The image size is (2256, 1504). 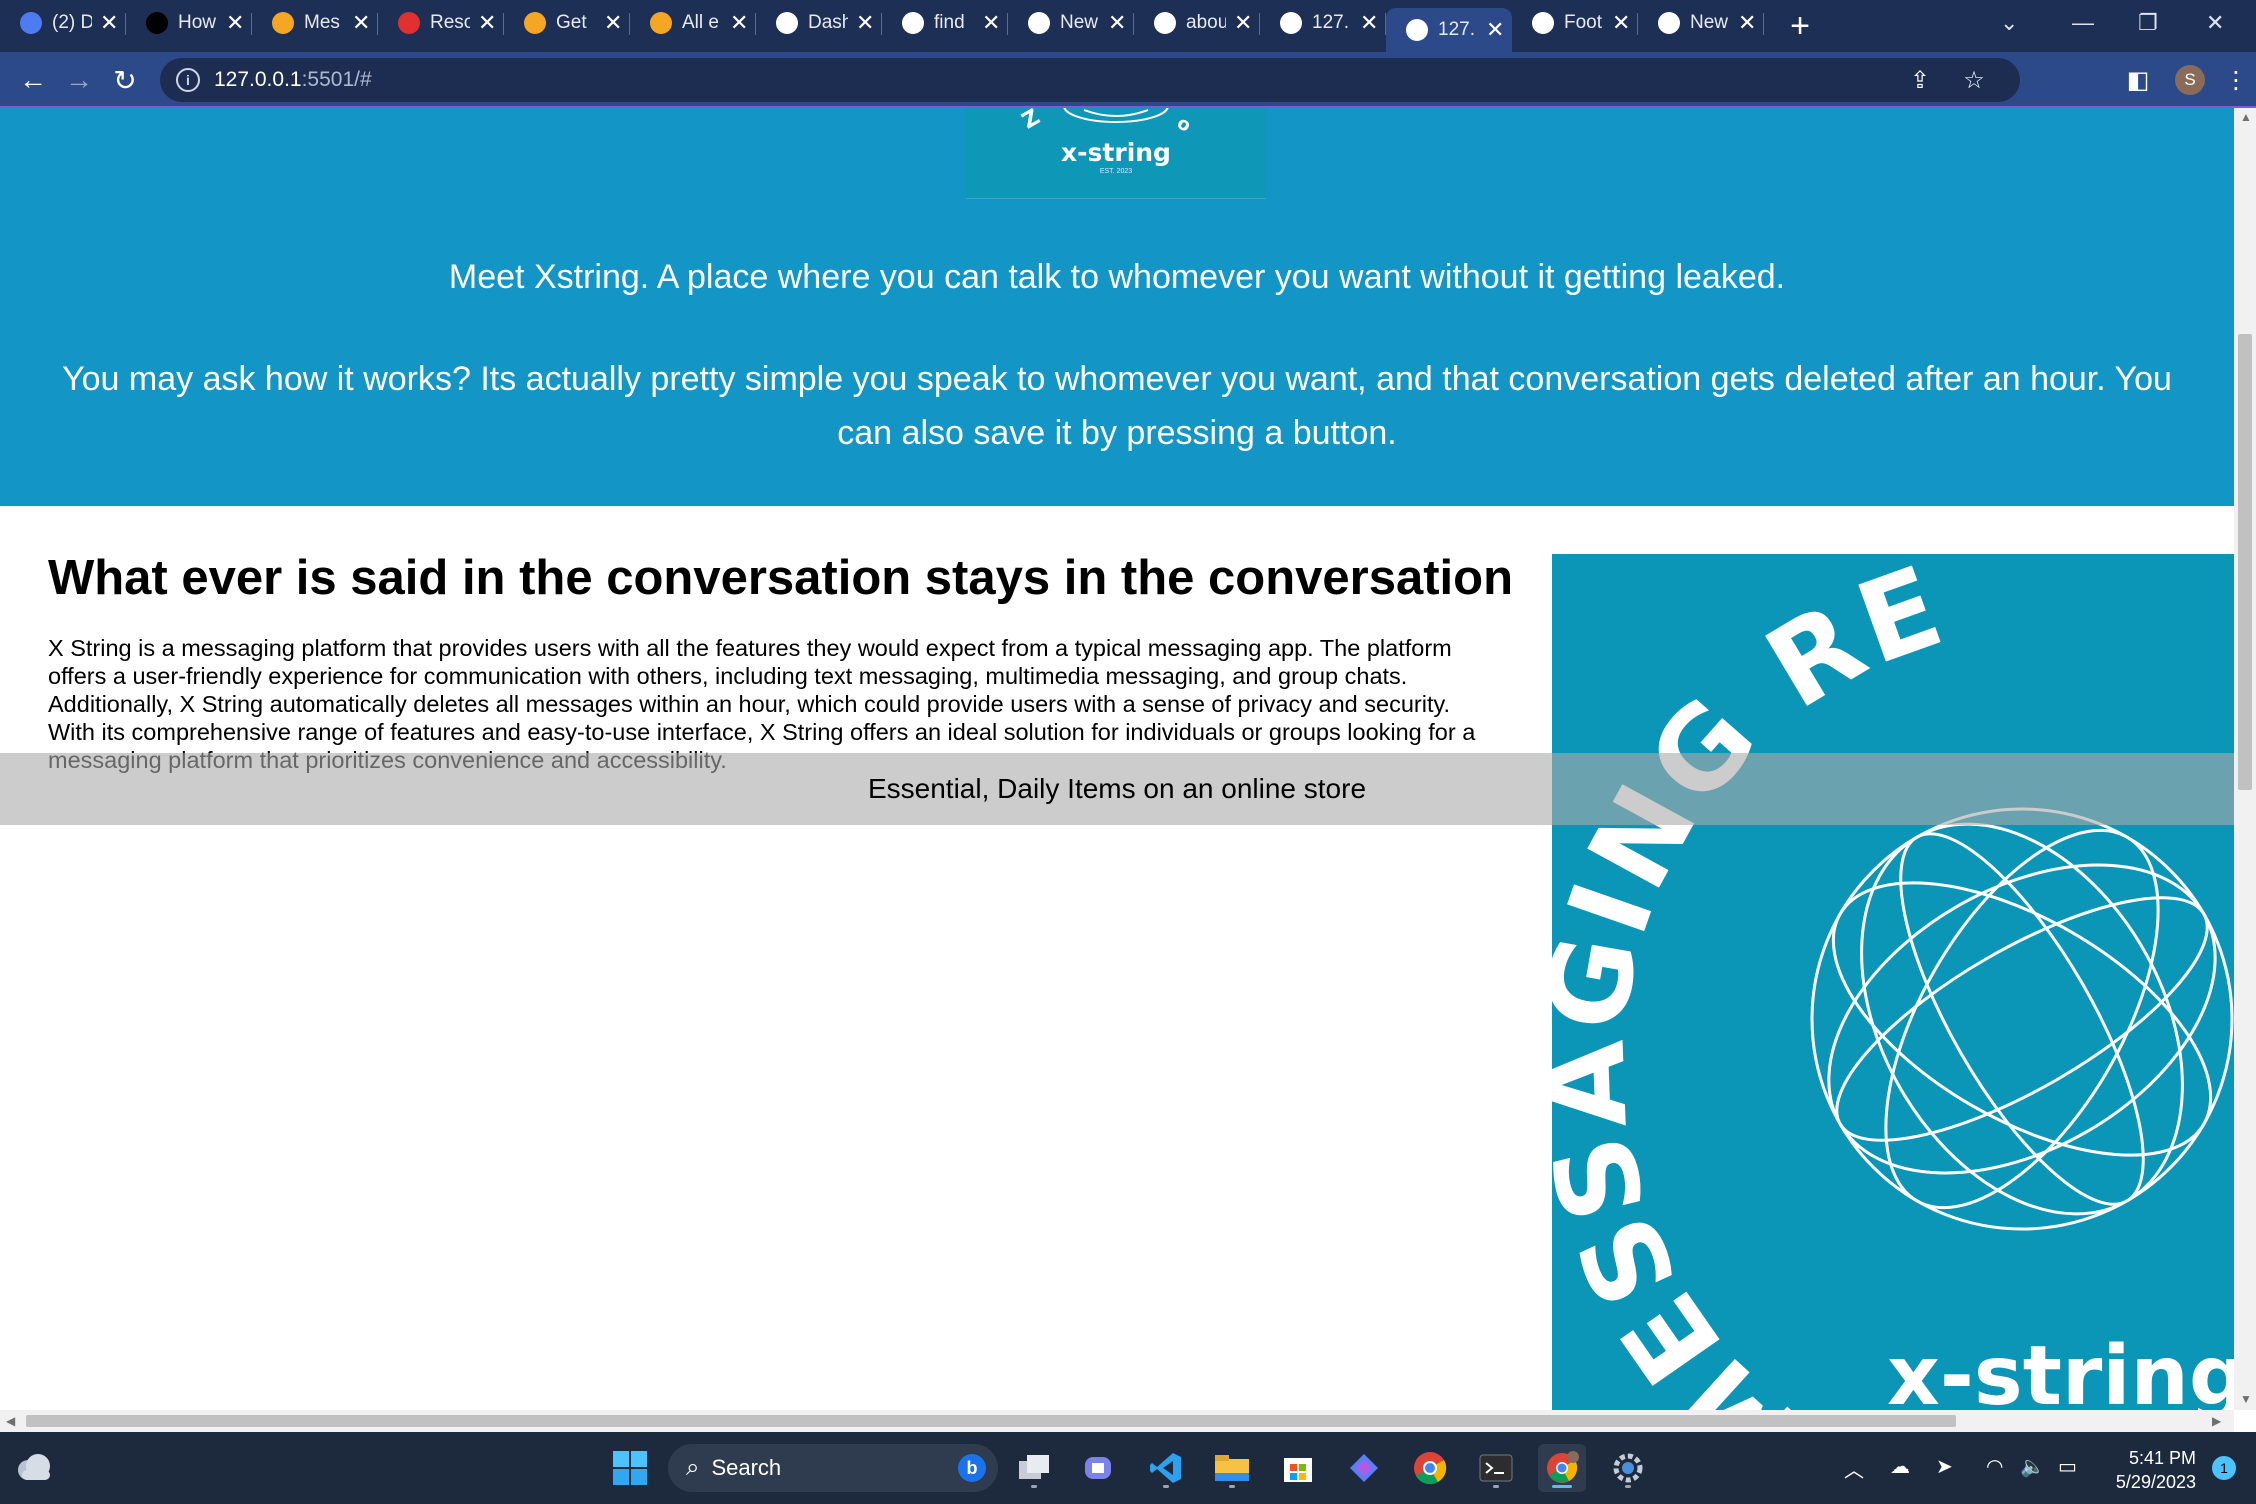 What do you see at coordinates (2216, 1421) in the screenshot?
I see `scroll-right-arrow-icon: ▶` at bounding box center [2216, 1421].